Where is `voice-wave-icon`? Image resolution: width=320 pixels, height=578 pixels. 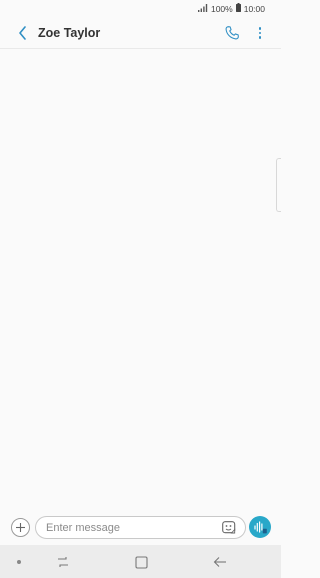
voice-wave-icon is located at coordinates (260, 527).